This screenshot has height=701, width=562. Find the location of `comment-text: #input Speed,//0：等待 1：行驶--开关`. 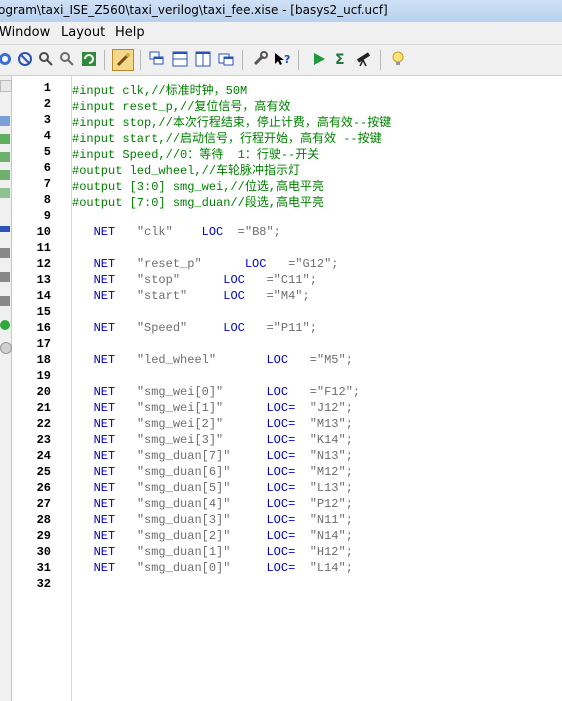

comment-text: #input Speed,//0：等待 1：行驶--开关 is located at coordinates (196, 155).